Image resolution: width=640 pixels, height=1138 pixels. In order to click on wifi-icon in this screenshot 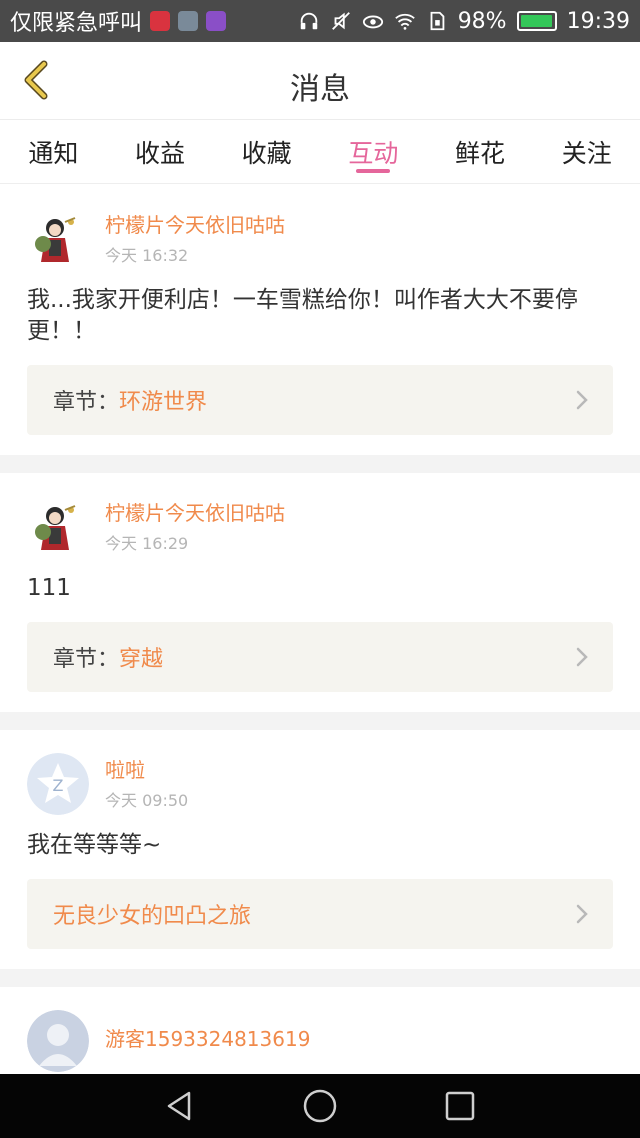, I will do `click(405, 21)`.